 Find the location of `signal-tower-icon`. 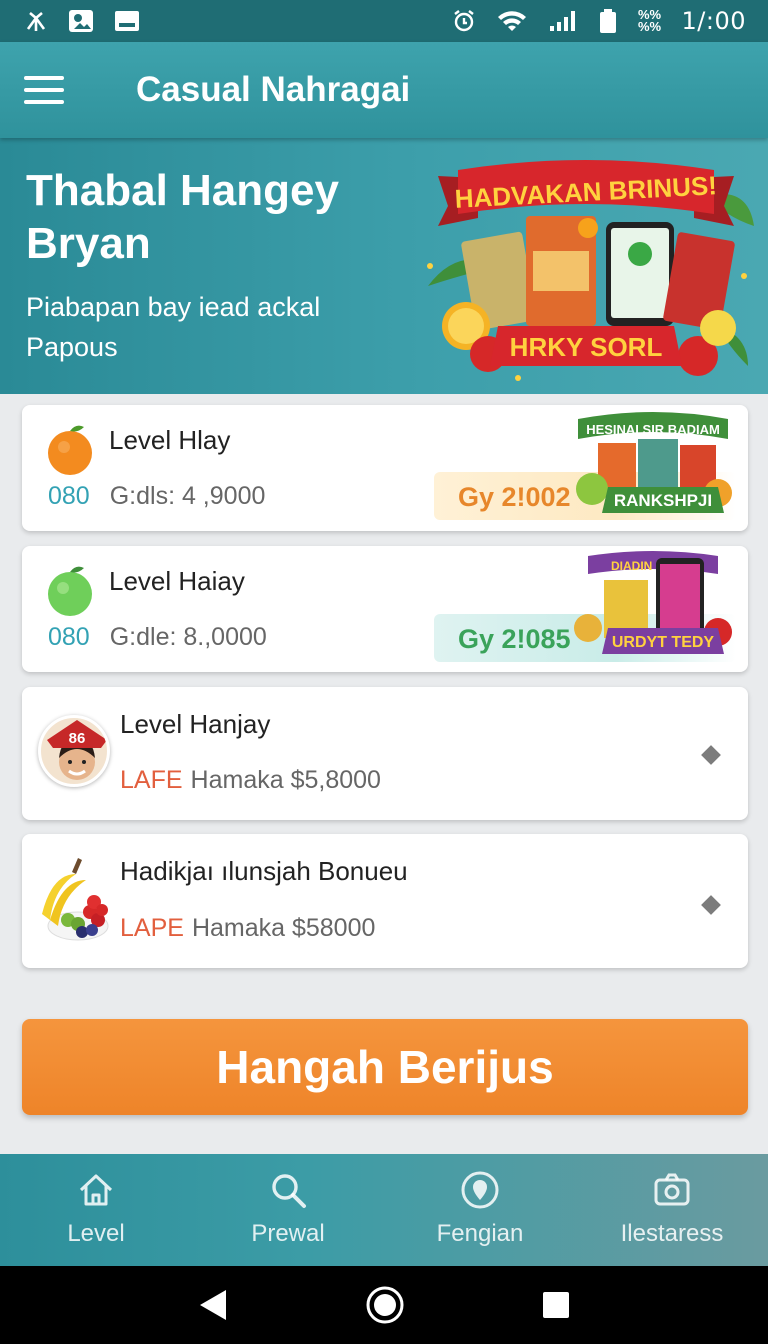

signal-tower-icon is located at coordinates (36, 21).